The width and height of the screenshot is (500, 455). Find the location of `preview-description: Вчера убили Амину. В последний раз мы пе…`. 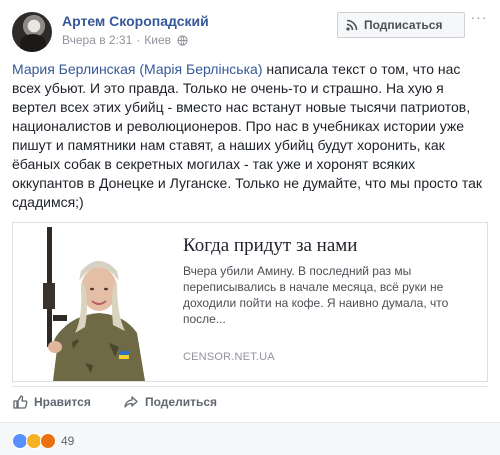

preview-description: Вчера убили Амину. В последний раз мы пе… is located at coordinates (316, 295).